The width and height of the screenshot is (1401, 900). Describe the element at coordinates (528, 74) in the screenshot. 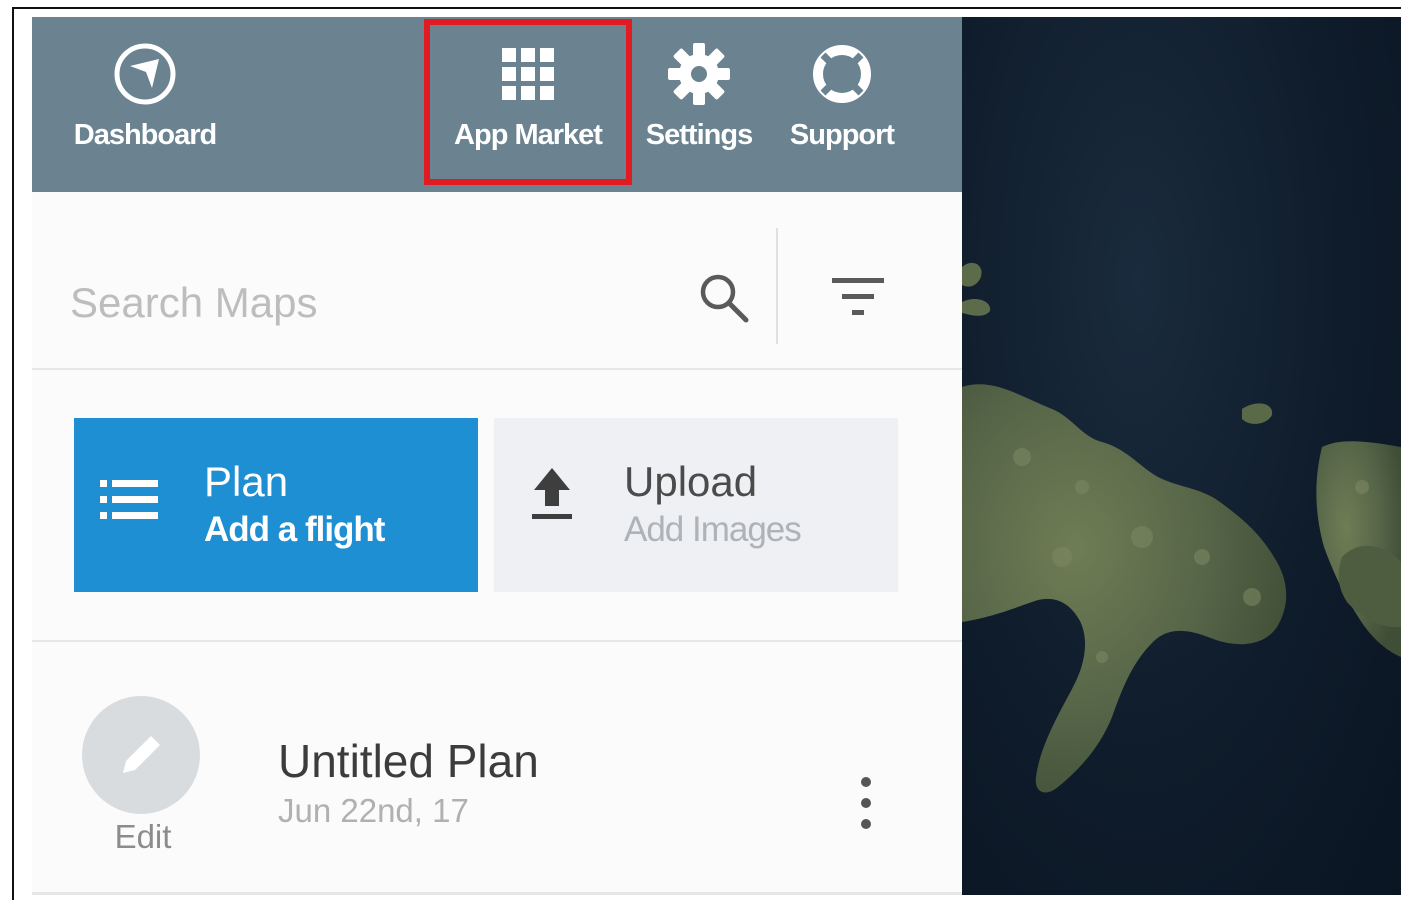

I see `grid-apps-icon` at that location.